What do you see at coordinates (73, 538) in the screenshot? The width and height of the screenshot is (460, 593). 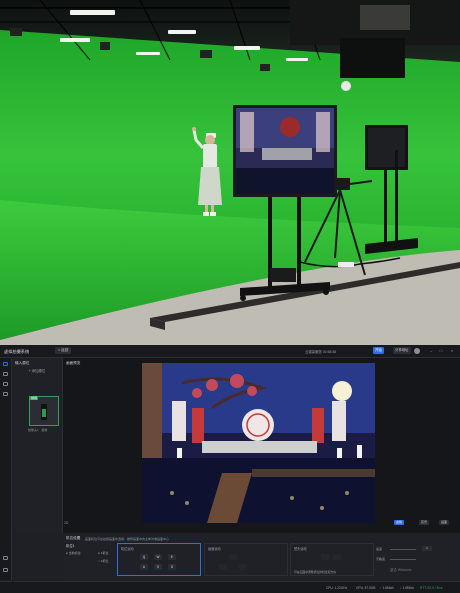 I see `camera-settings-header: 机位设置` at bounding box center [73, 538].